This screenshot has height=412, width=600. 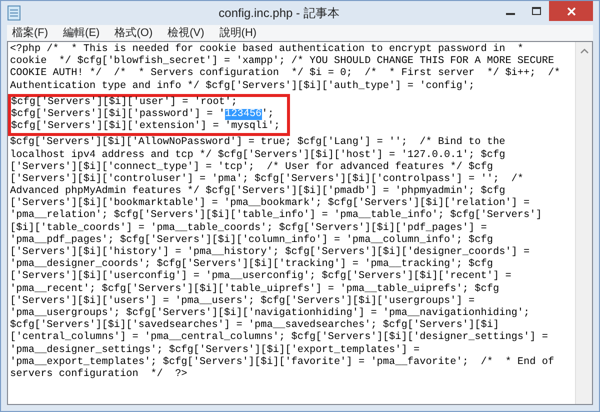 What do you see at coordinates (251, 264) in the screenshot?
I see `code-line: 'pma__designer_coords'; $cfg['Servers'][$i]['tracking'] = 'pma__tracking'; $cfg` at bounding box center [251, 264].